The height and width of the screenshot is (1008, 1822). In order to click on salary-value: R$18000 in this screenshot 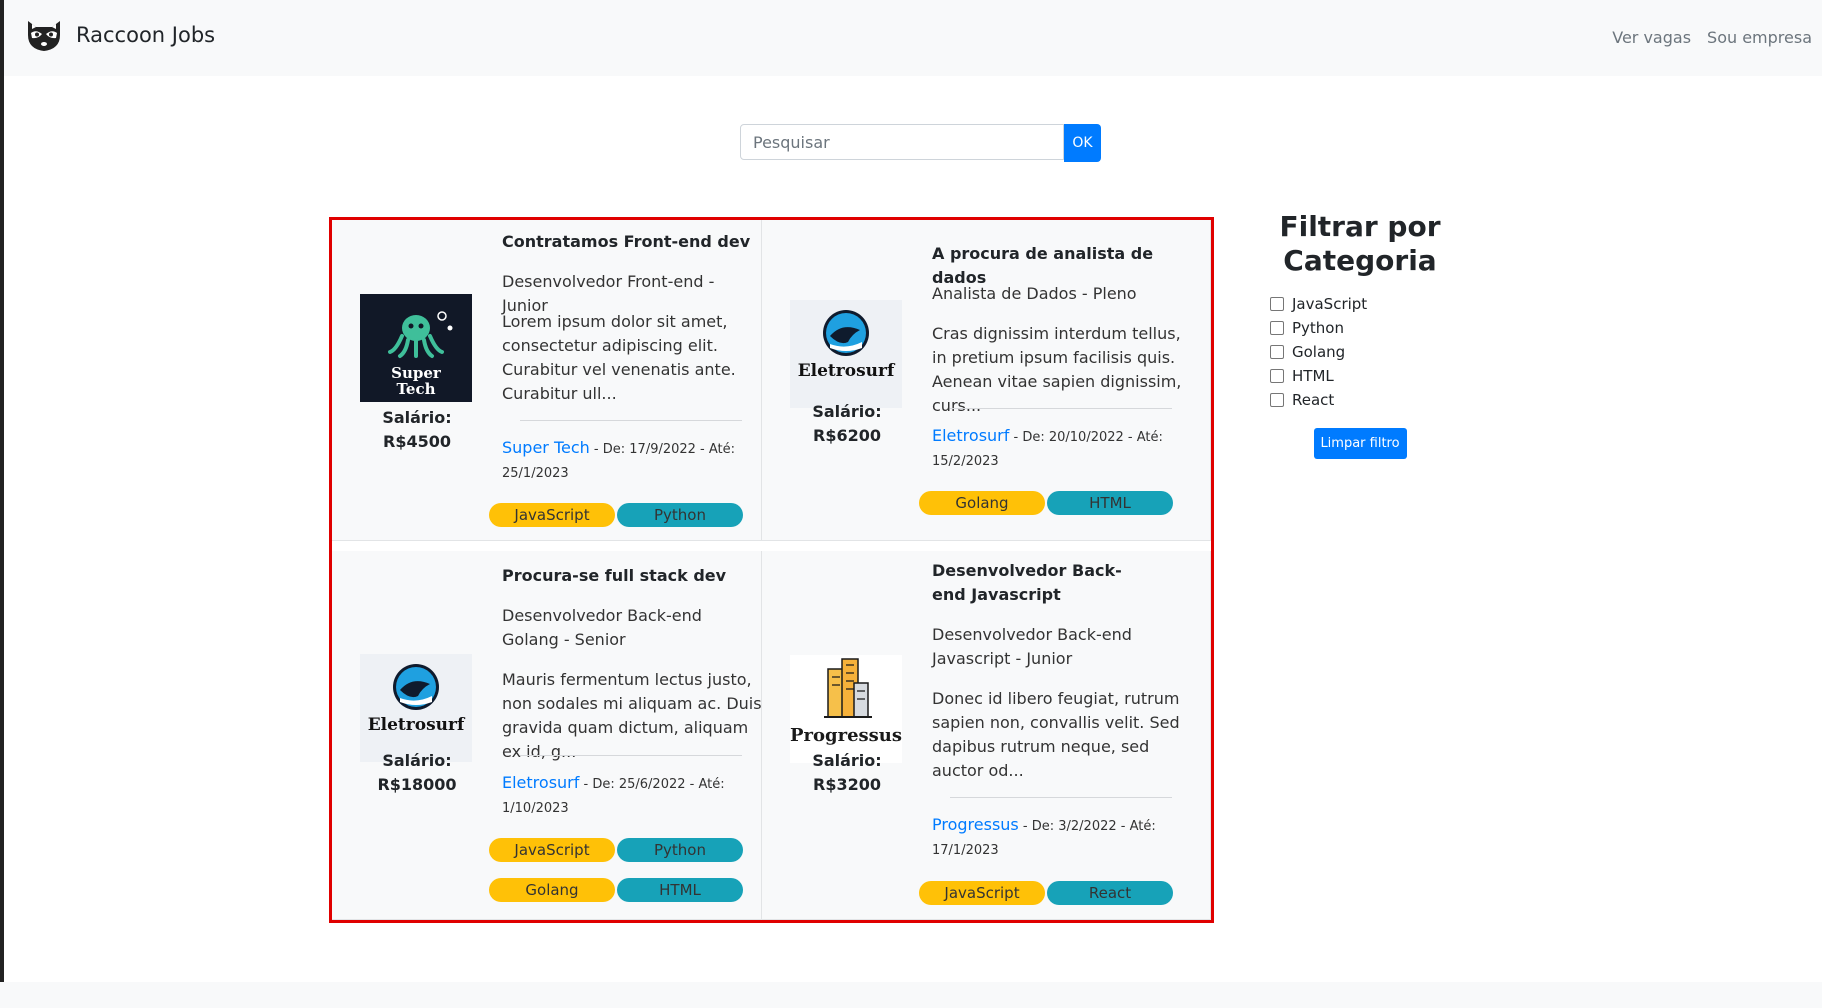, I will do `click(417, 784)`.